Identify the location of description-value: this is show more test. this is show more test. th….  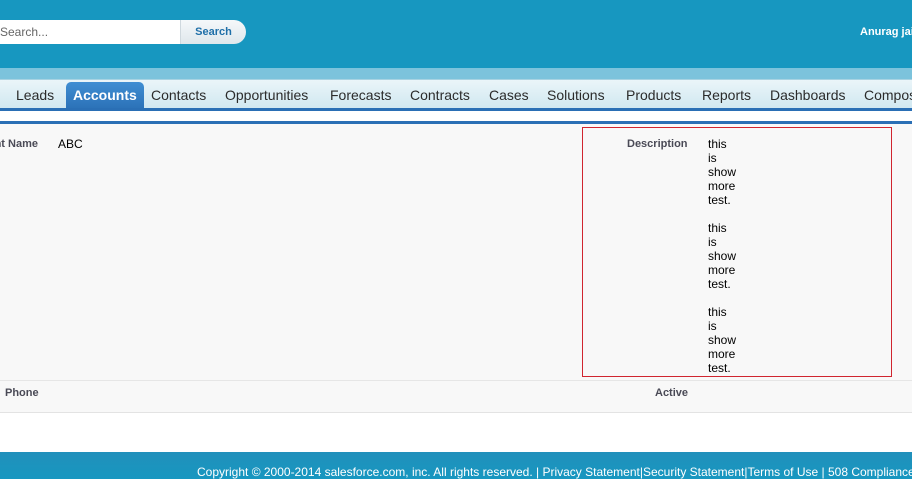
(722, 256).